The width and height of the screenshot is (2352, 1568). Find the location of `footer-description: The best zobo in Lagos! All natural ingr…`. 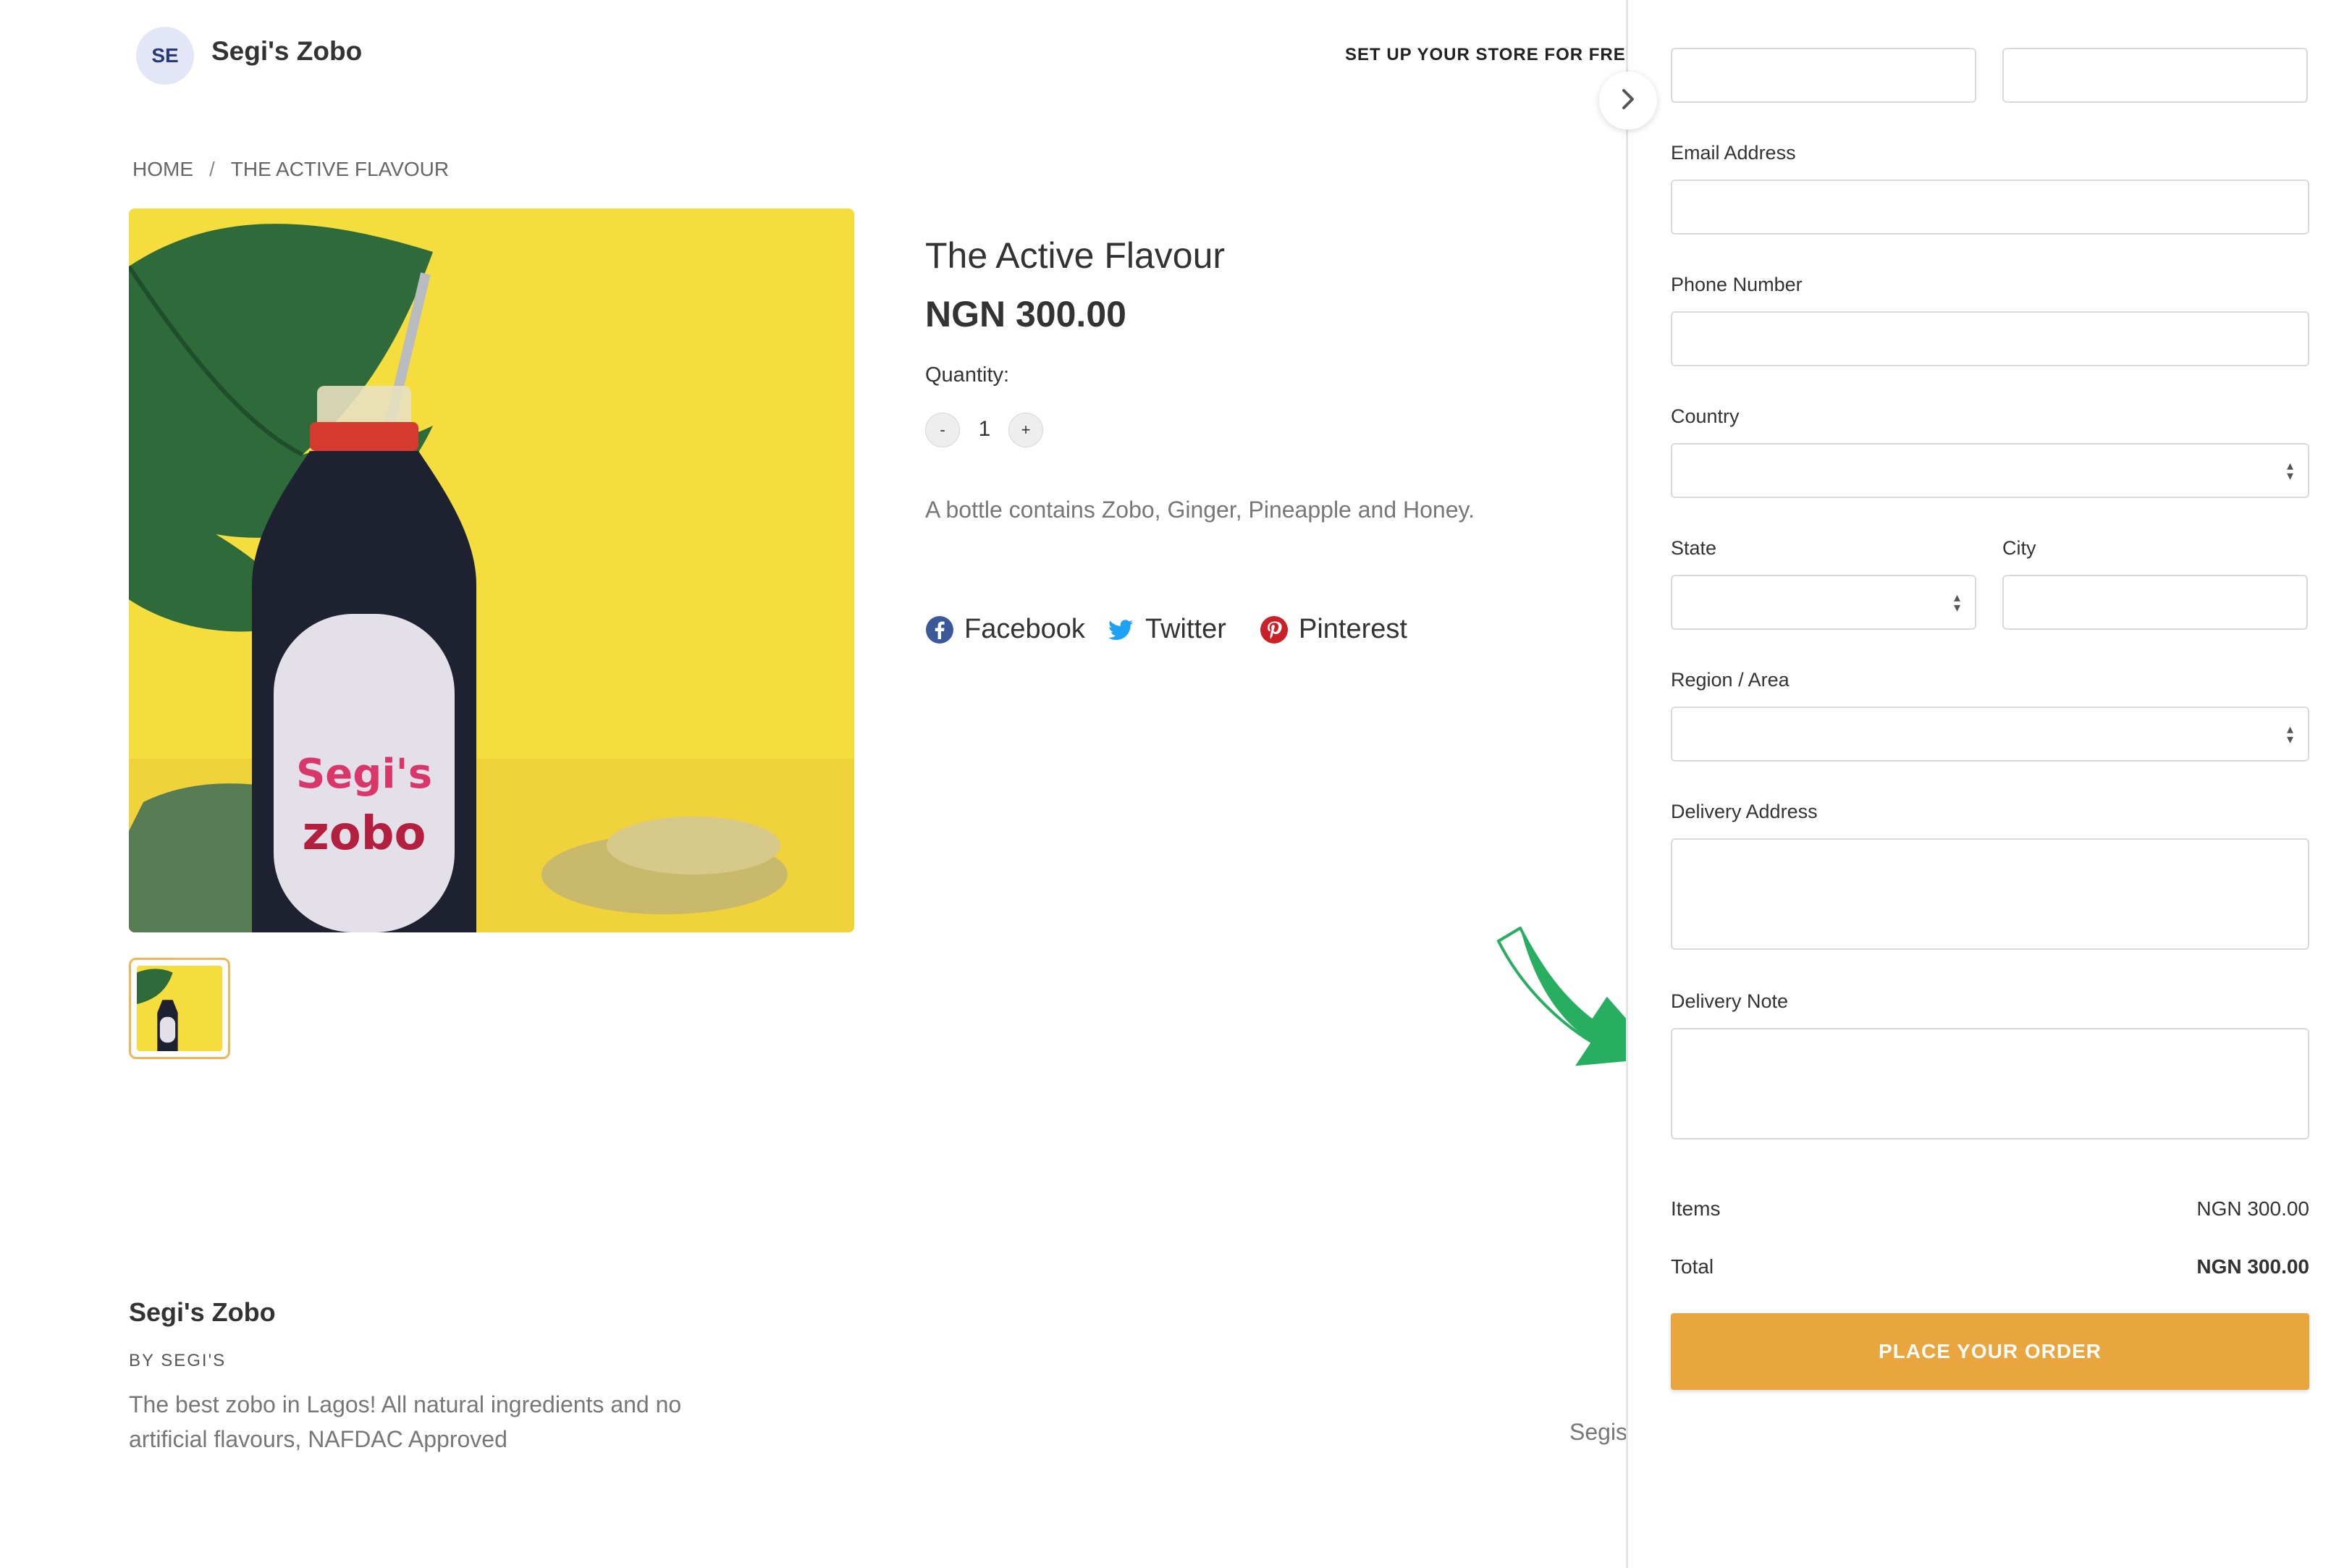

footer-description: The best zobo in Lagos! All natural ingr… is located at coordinates (405, 1421).